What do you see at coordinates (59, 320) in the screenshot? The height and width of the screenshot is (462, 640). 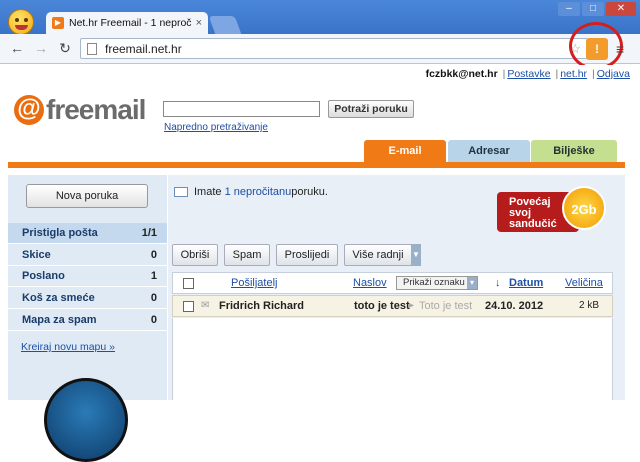 I see `folder-label: Mapa za spam` at bounding box center [59, 320].